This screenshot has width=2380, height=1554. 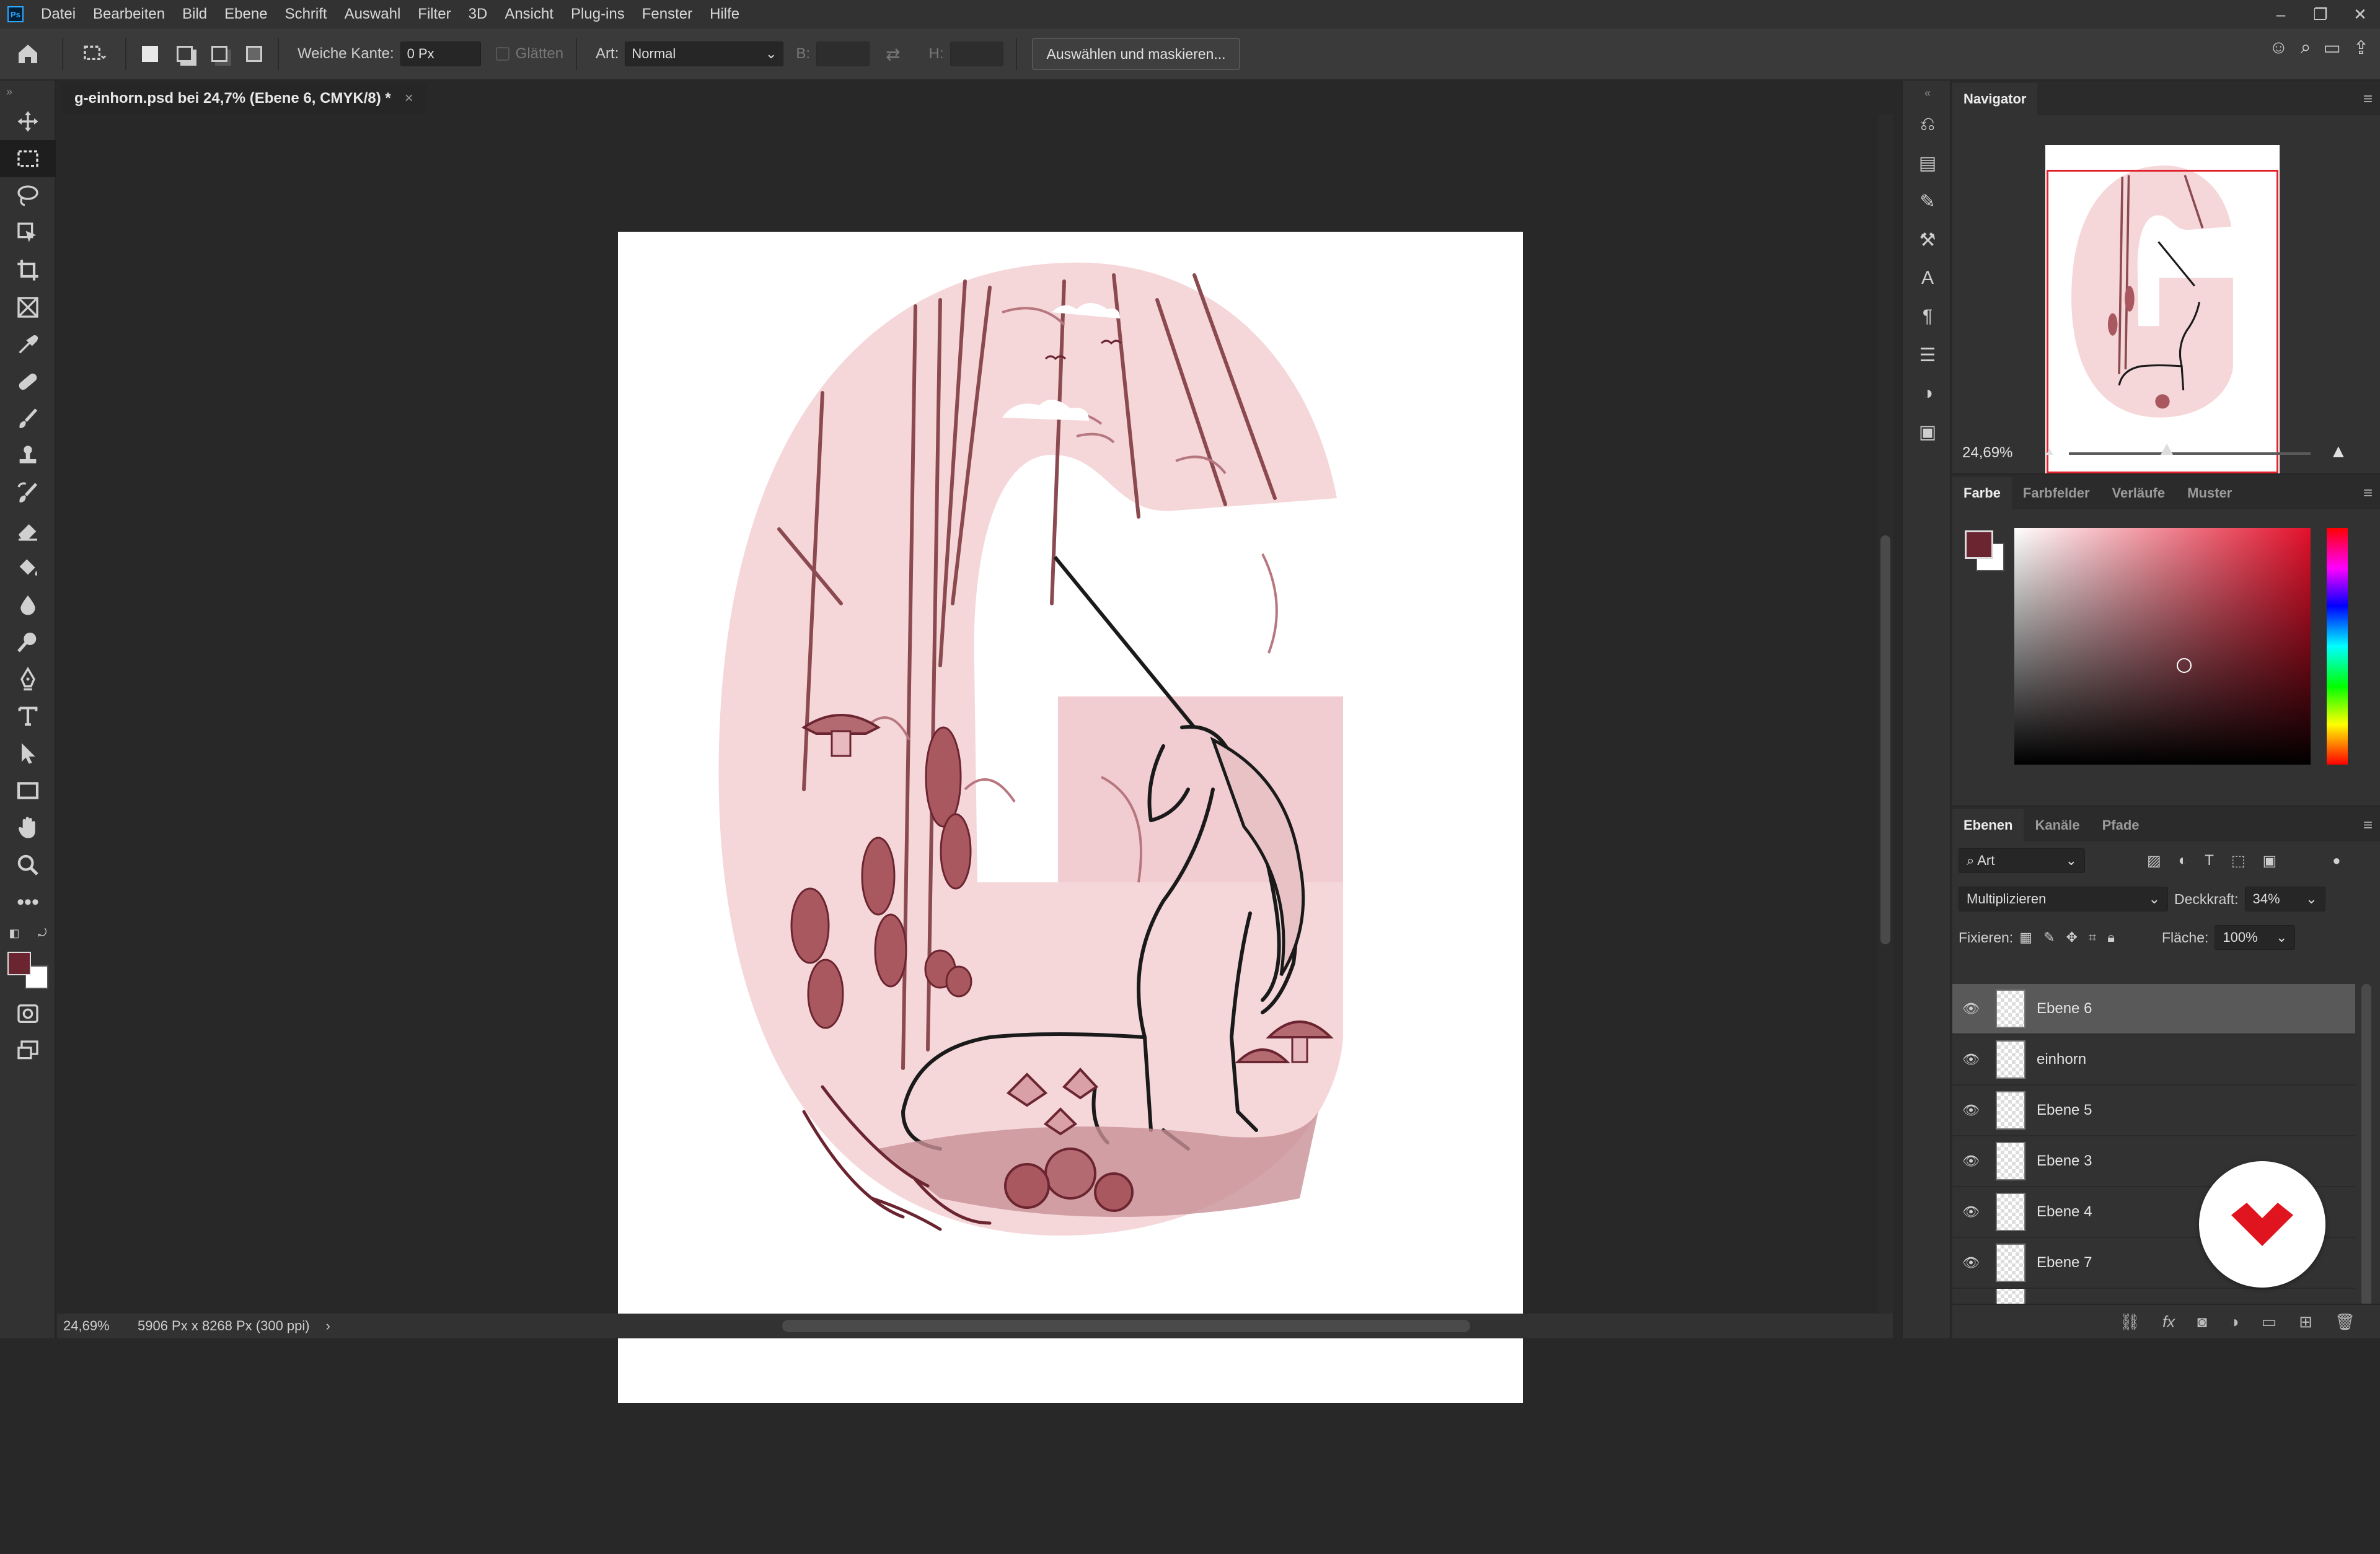 What do you see at coordinates (28, 716) in the screenshot?
I see `type-tool-icon` at bounding box center [28, 716].